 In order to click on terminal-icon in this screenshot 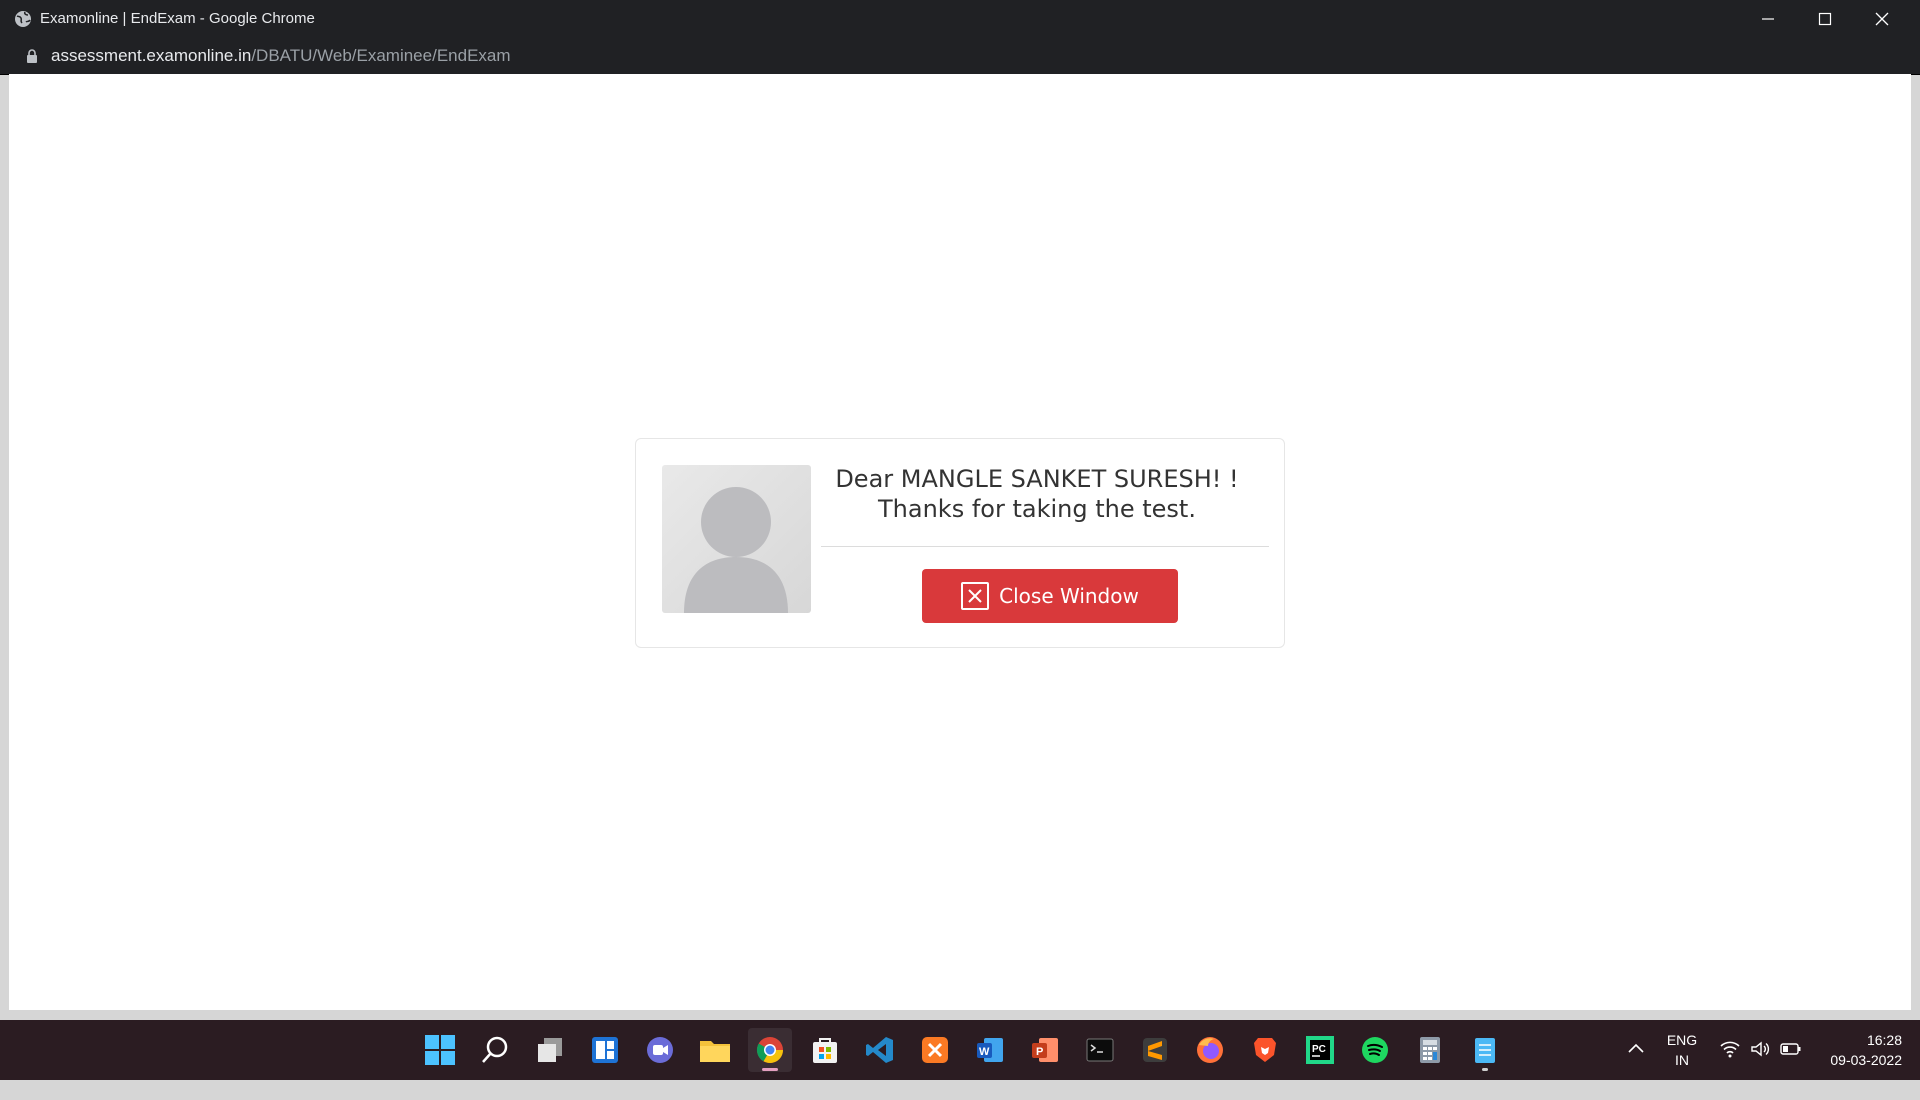, I will do `click(1100, 1050)`.